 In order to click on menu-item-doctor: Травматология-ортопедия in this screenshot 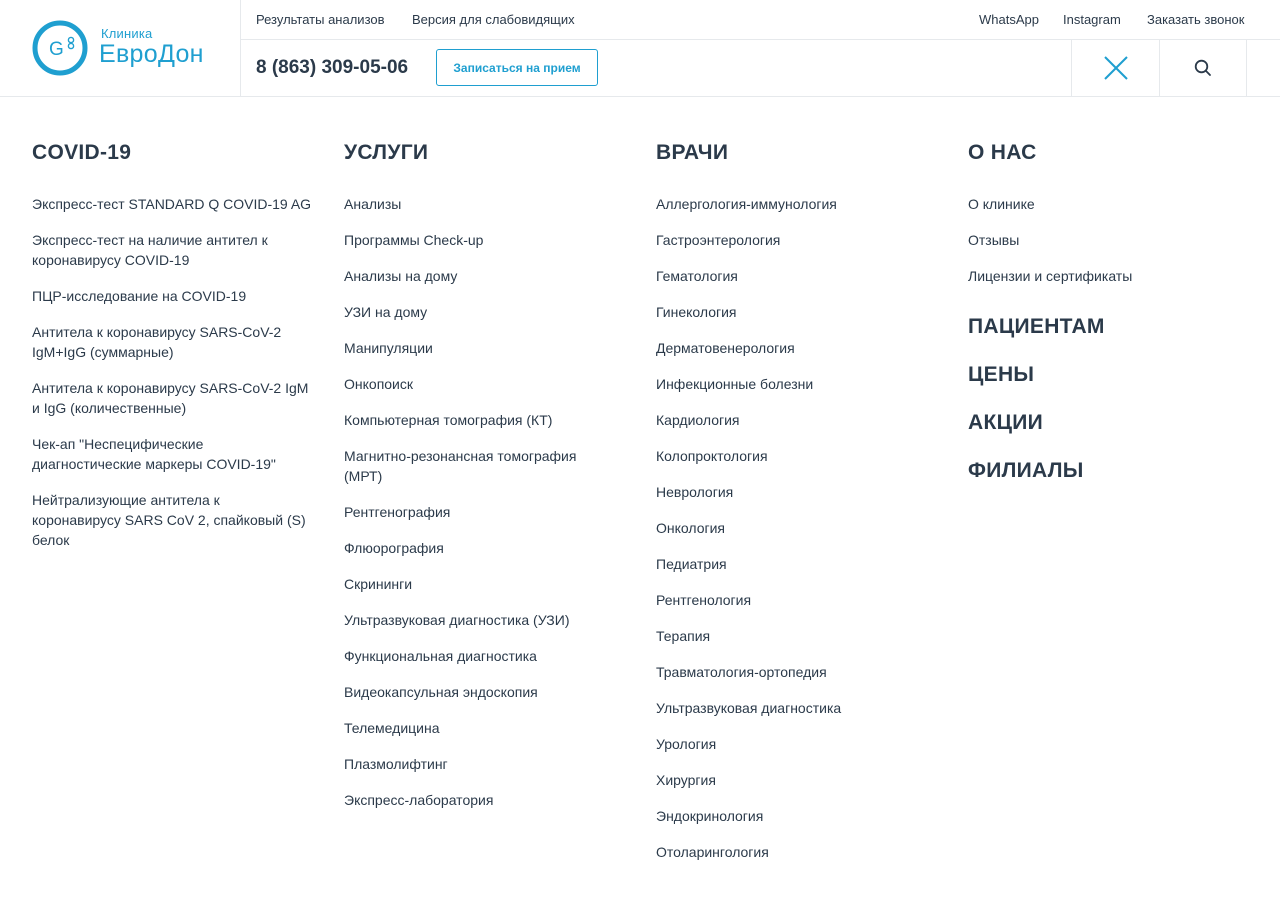, I will do `click(801, 672)`.